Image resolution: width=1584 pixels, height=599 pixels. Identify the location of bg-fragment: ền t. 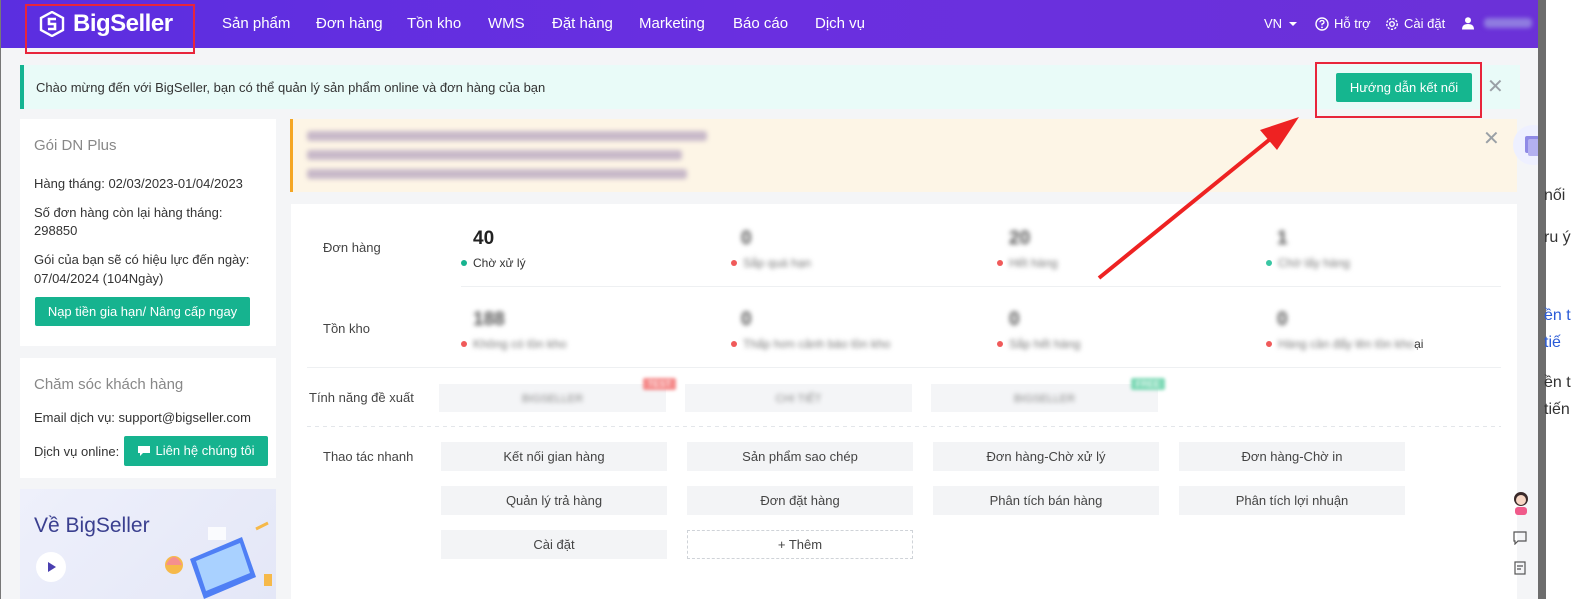
(1557, 382).